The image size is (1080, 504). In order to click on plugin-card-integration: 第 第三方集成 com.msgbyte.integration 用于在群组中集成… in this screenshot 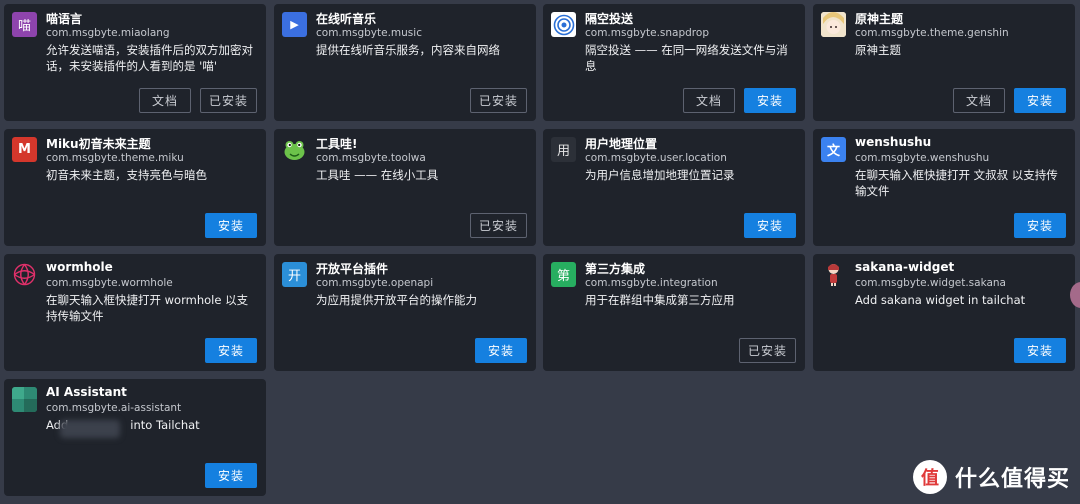, I will do `click(674, 312)`.